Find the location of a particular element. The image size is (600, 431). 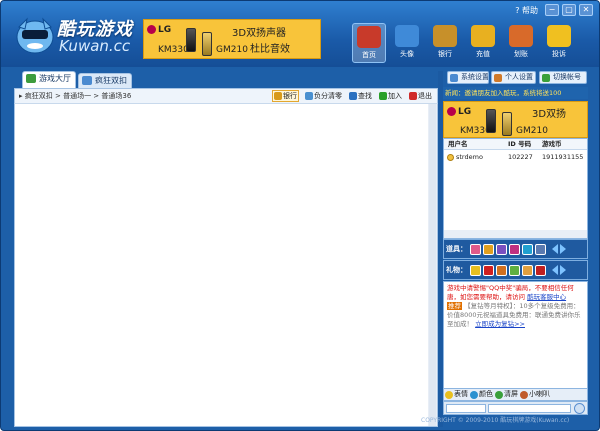

user-name: strdemo is located at coordinates (469, 157).